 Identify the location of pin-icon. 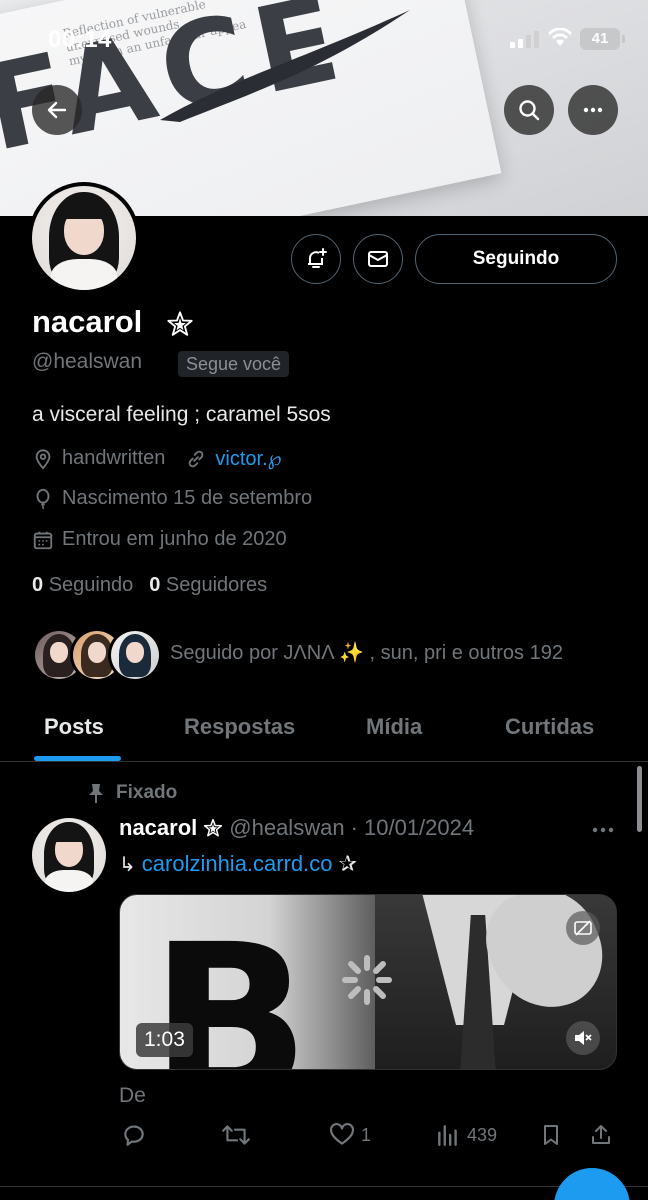
(96, 793).